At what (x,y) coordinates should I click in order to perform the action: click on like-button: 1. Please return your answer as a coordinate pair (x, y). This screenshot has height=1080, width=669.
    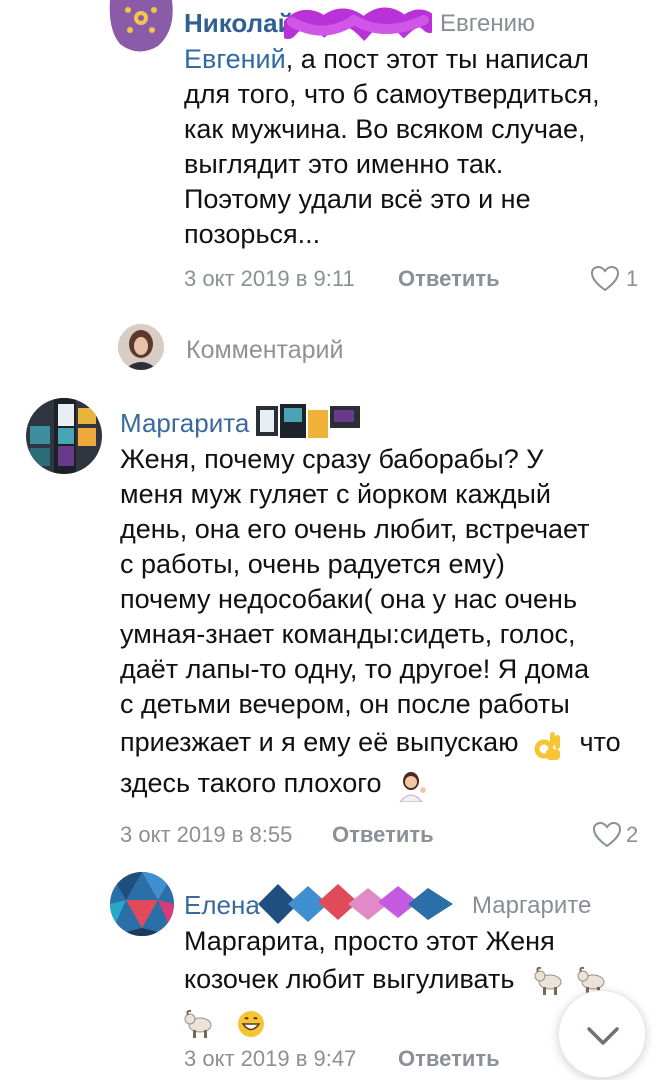
    Looking at the image, I should click on (620, 279).